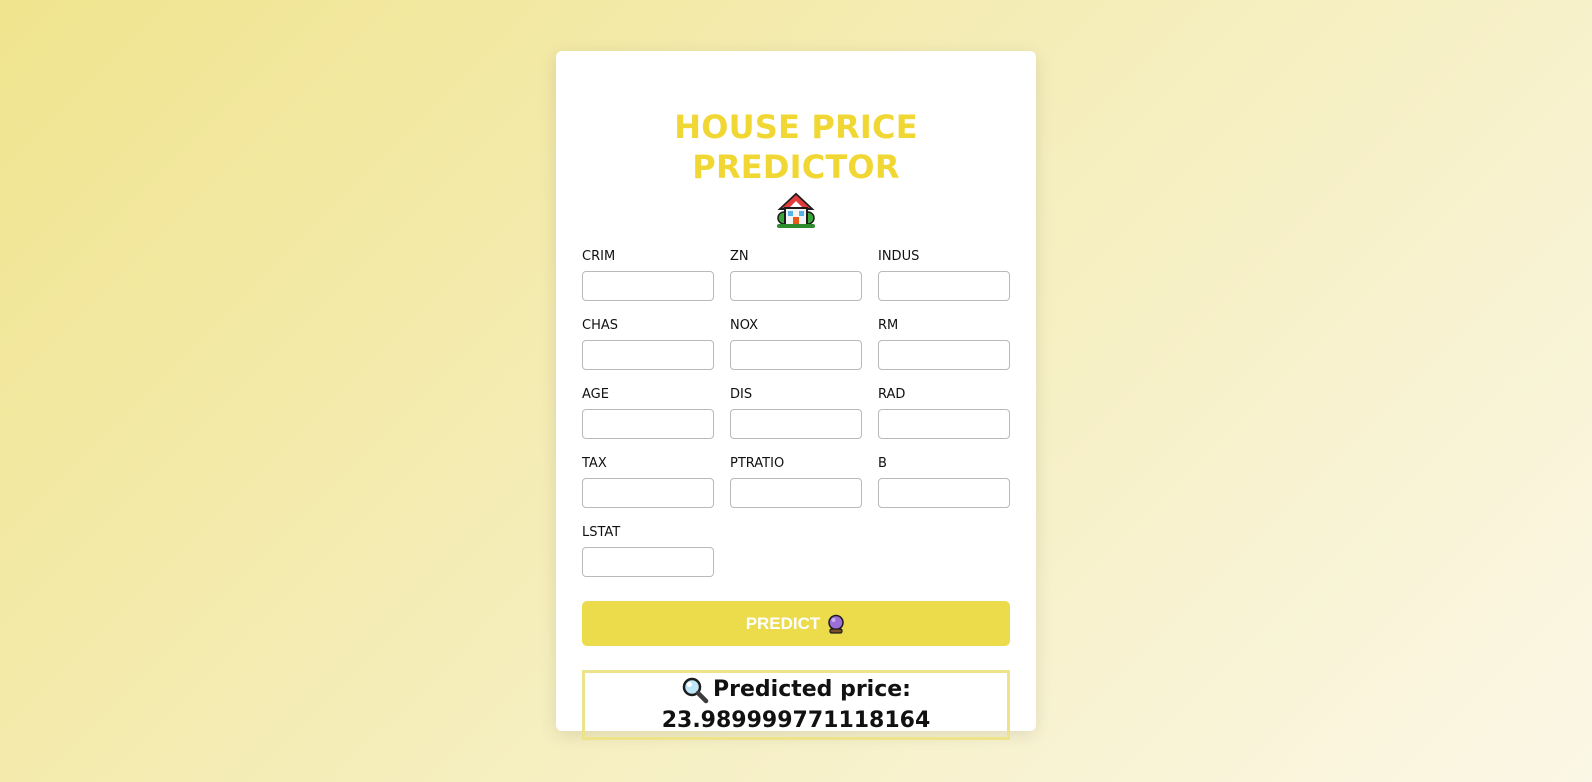 This screenshot has width=1592, height=782. What do you see at coordinates (836, 624) in the screenshot?
I see `crystal-ball-icon` at bounding box center [836, 624].